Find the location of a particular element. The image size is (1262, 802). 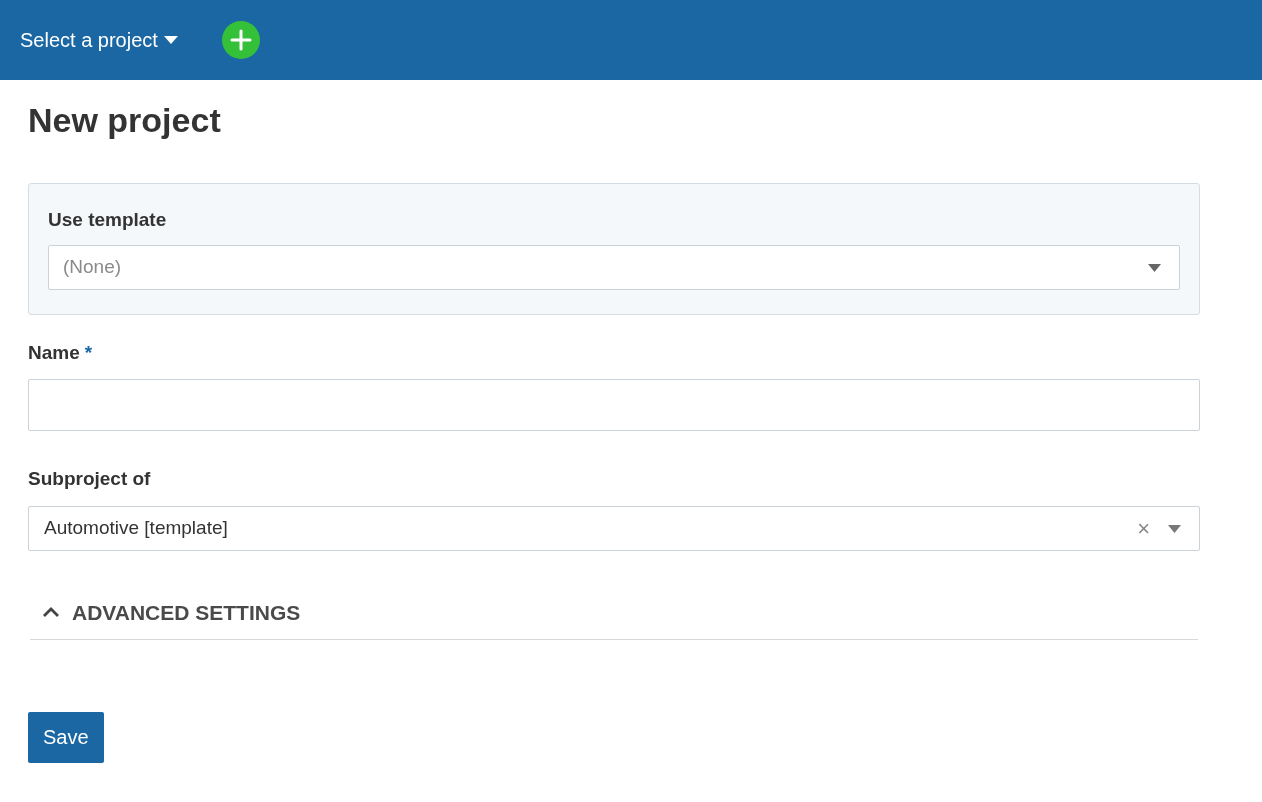

parent-select: Automotive [template] × is located at coordinates (614, 528).